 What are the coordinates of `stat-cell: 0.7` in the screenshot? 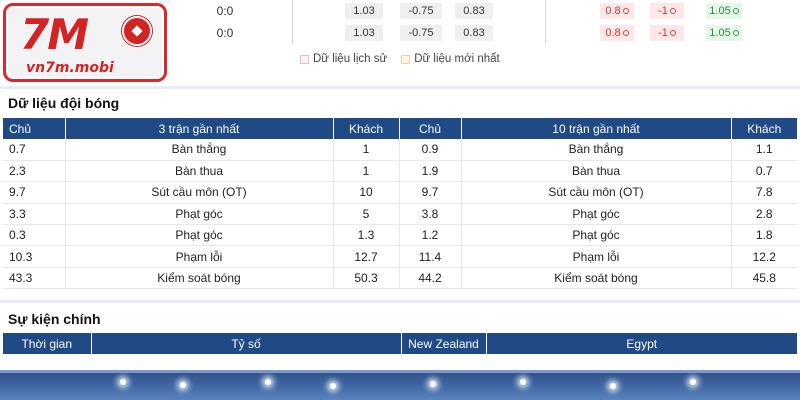 It's located at (763, 171).